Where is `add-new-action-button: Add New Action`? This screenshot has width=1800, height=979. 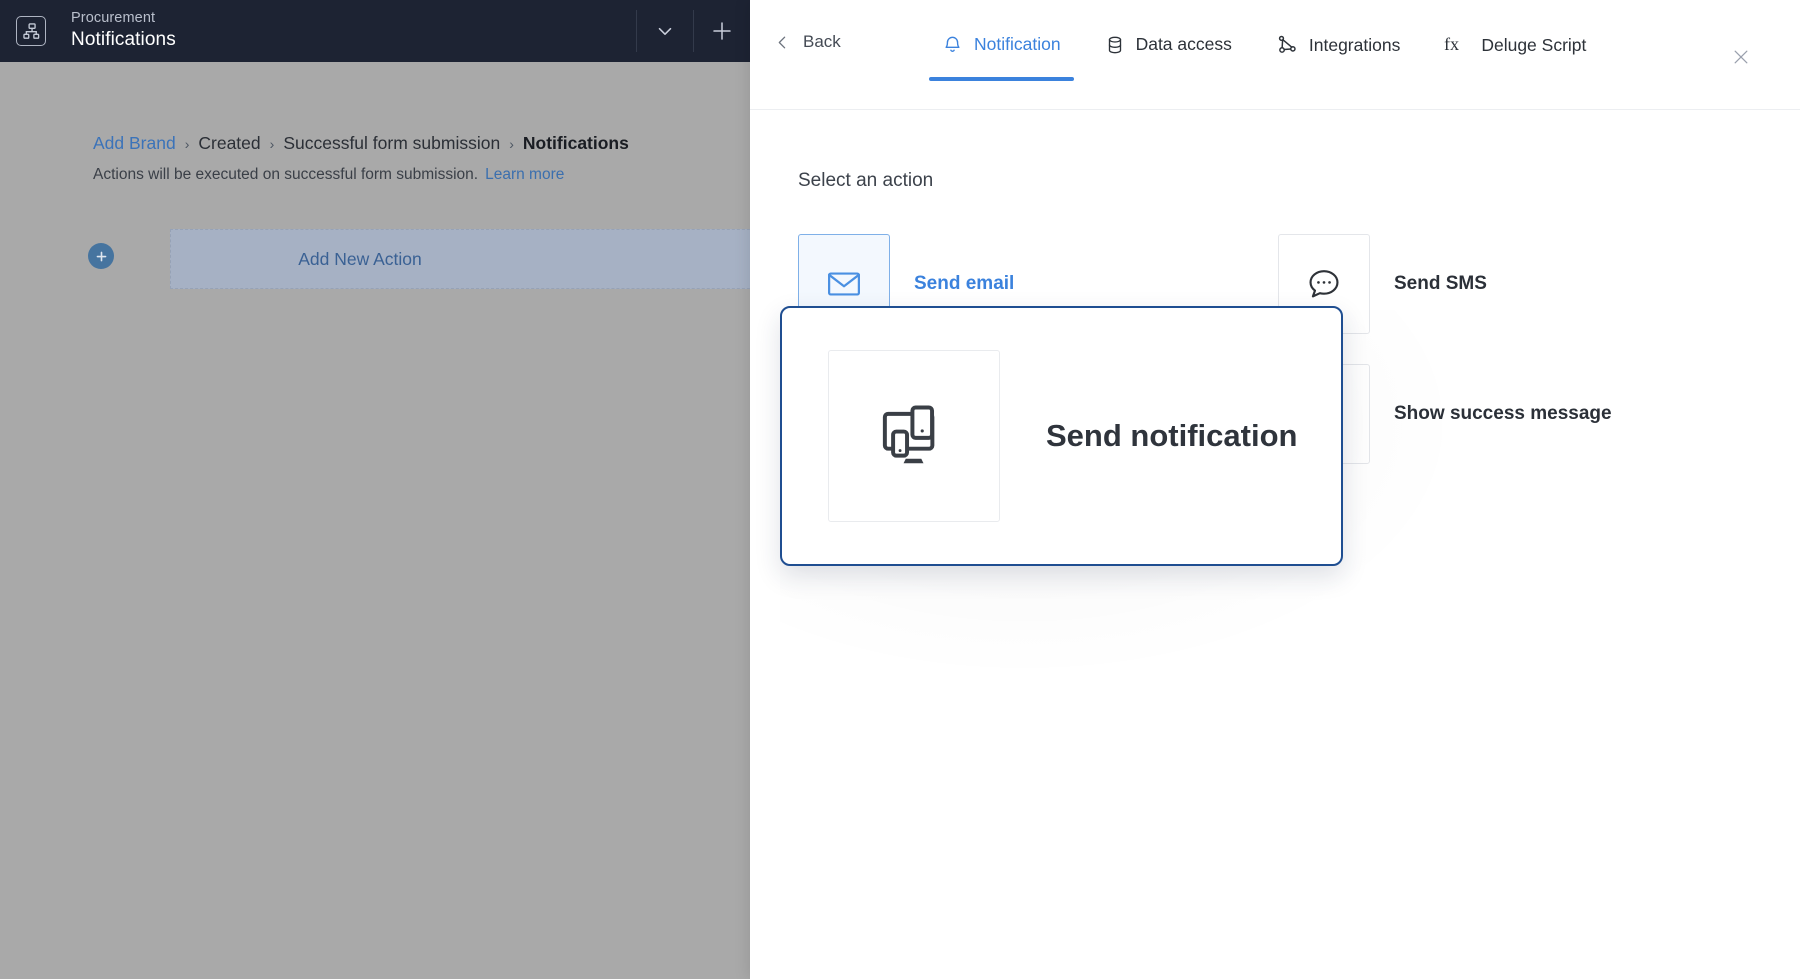 add-new-action-button: Add New Action is located at coordinates (460, 259).